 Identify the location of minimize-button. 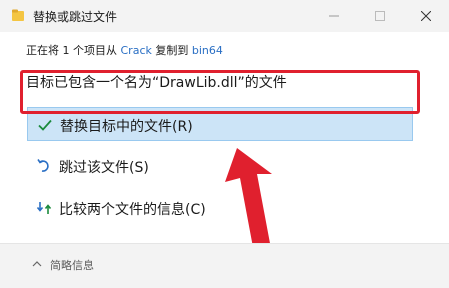
(334, 16).